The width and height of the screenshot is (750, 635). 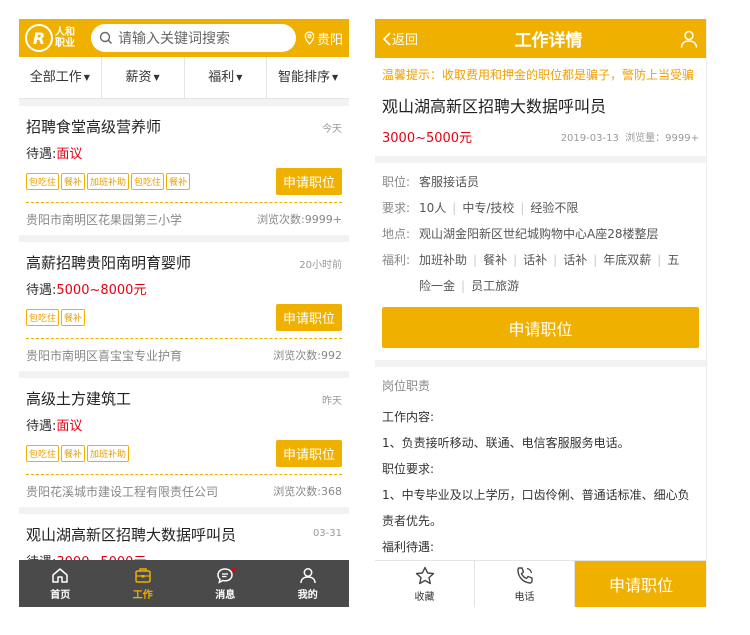 What do you see at coordinates (225, 583) in the screenshot?
I see `tab-messages: 消息` at bounding box center [225, 583].